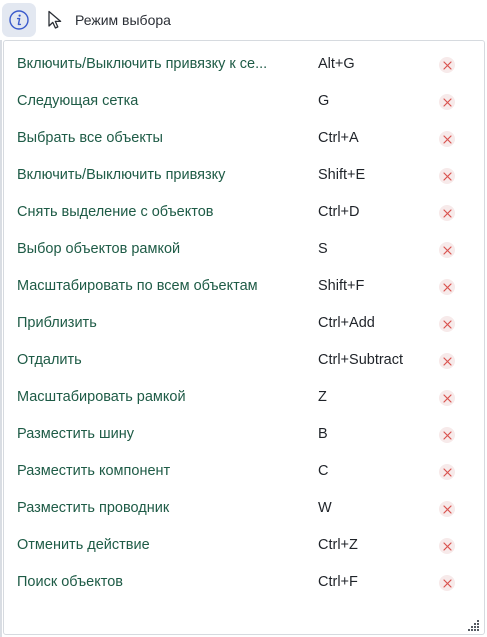 This screenshot has width=487, height=637. Describe the element at coordinates (123, 20) in the screenshot. I see `mode-label: Режим выбора` at that location.